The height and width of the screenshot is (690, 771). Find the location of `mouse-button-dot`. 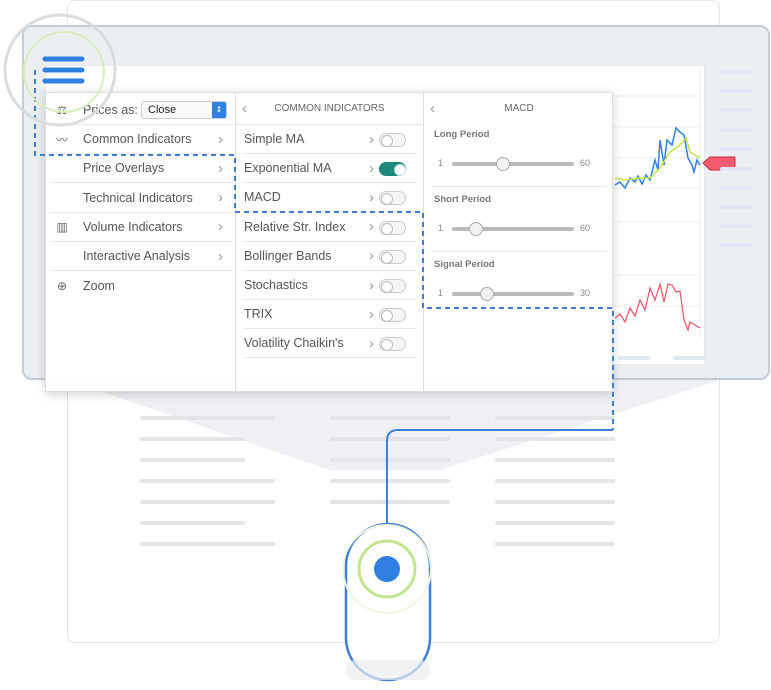

mouse-button-dot is located at coordinates (387, 569).